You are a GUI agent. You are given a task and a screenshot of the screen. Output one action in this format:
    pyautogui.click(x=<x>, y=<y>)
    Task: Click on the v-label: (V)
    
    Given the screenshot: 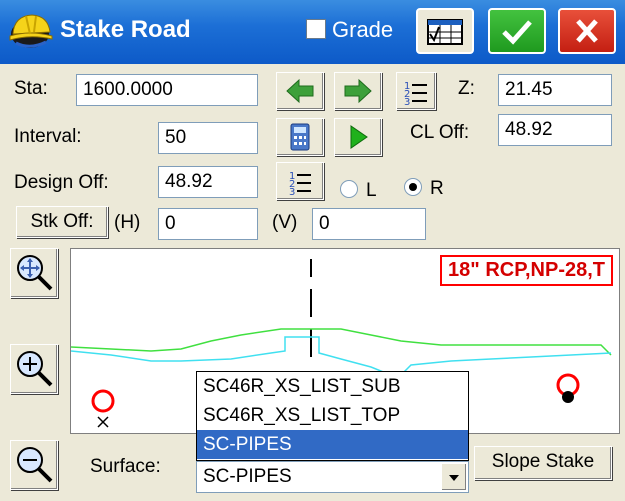 What is the action you would take?
    pyautogui.click(x=285, y=222)
    